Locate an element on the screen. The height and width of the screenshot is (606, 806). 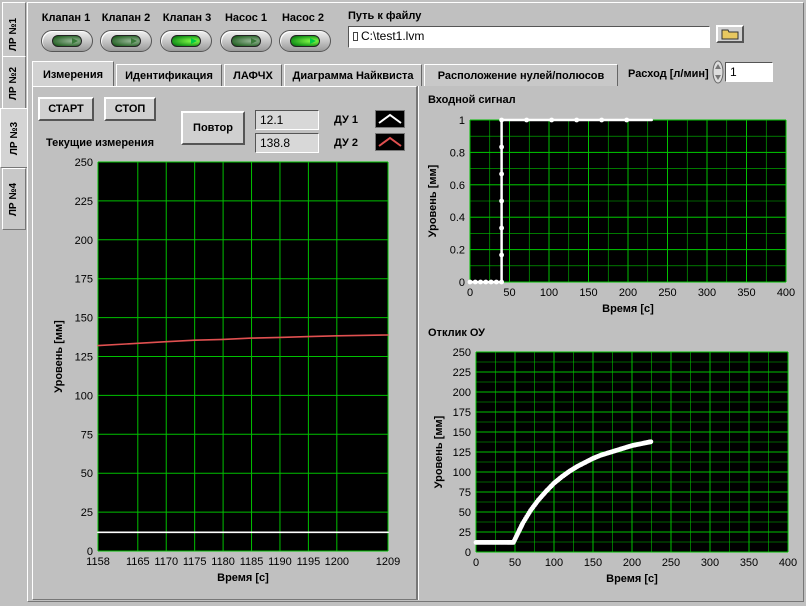
x-tick-label: 250 is located at coordinates (667, 293).